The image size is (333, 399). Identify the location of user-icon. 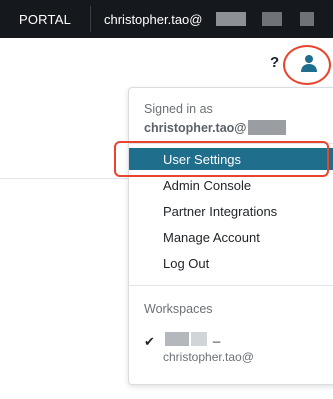
(309, 63).